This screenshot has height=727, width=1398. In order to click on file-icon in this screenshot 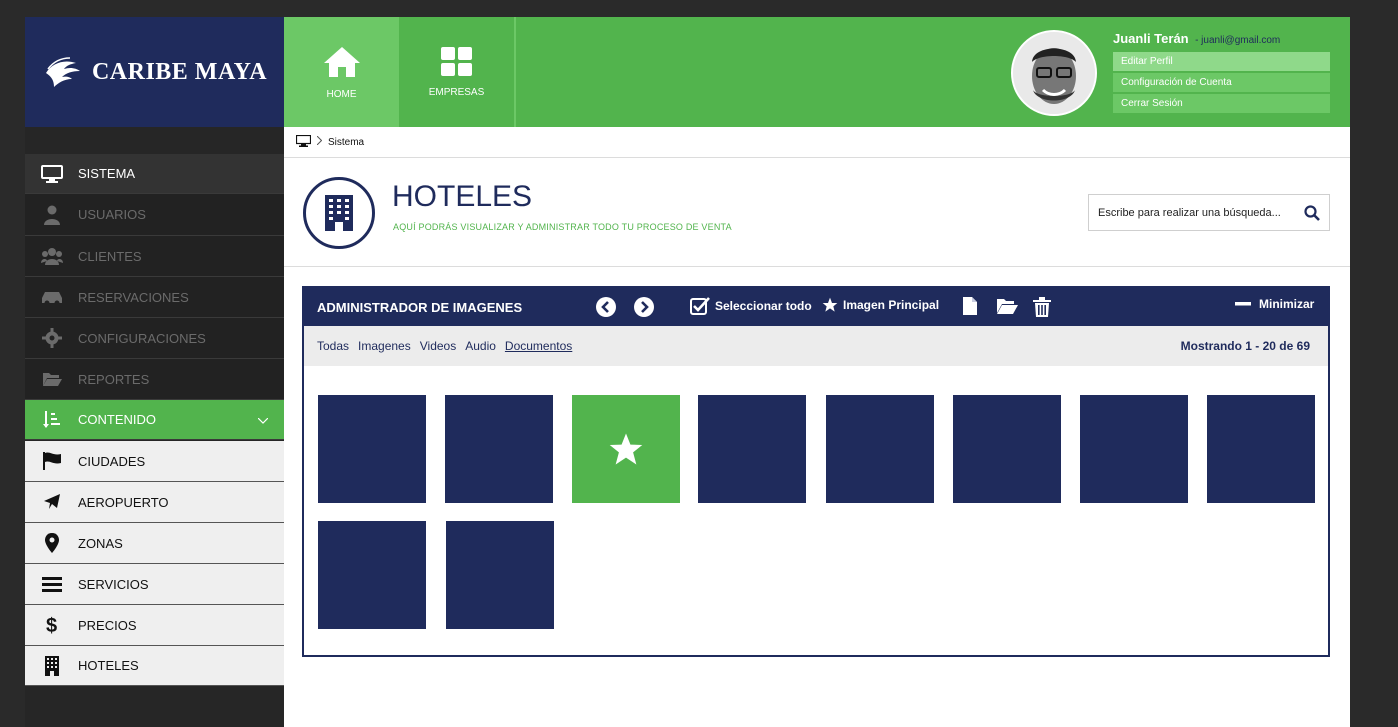, I will do `click(970, 306)`.